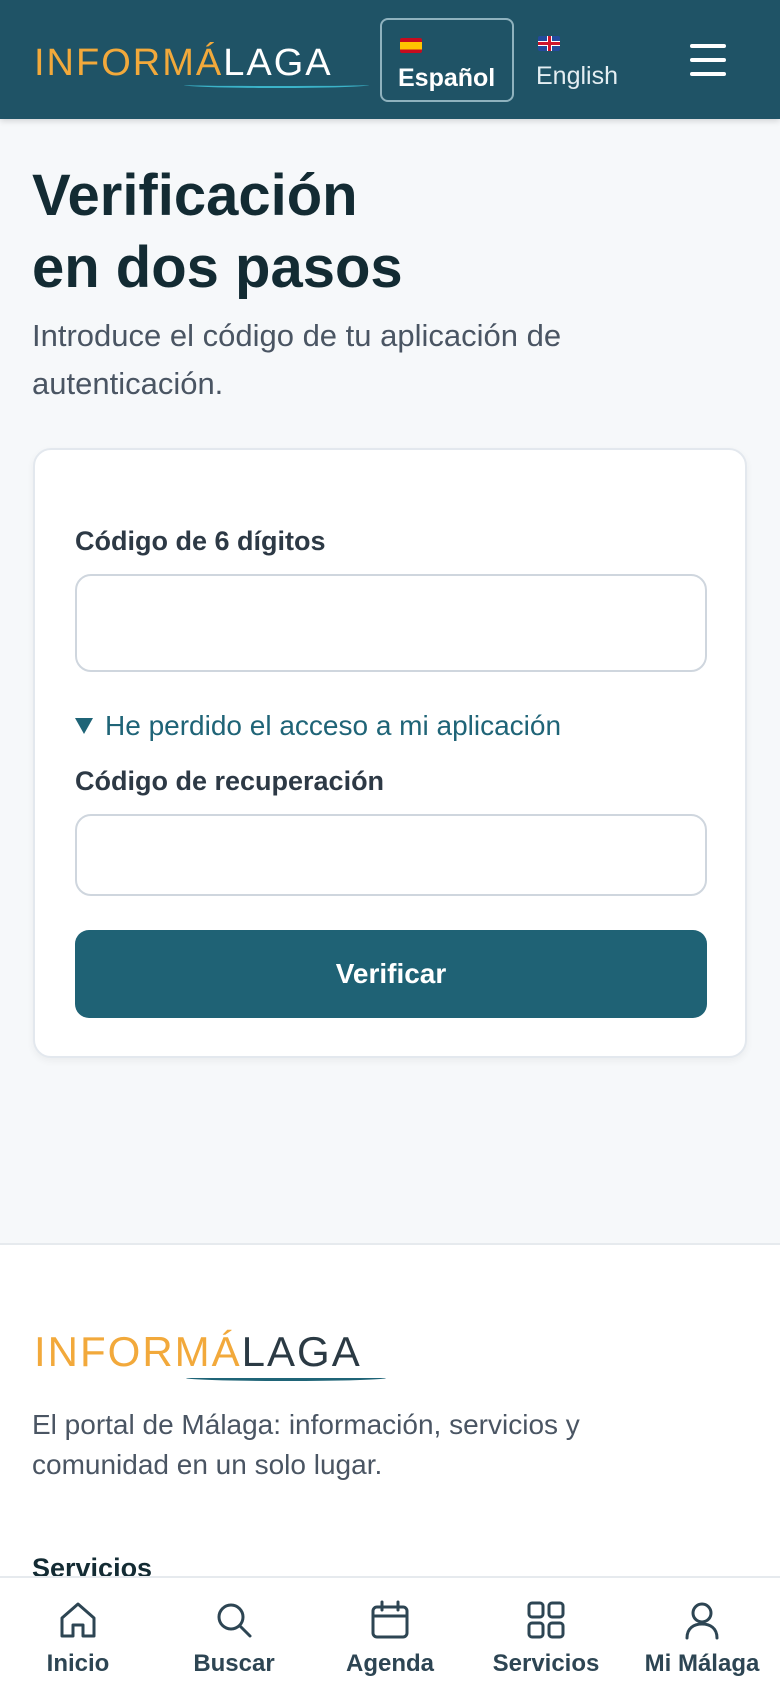  I want to click on bottom-navigation: Inicio Buscar Agenda Servicios Mi Málaga, so click(390, 1632).